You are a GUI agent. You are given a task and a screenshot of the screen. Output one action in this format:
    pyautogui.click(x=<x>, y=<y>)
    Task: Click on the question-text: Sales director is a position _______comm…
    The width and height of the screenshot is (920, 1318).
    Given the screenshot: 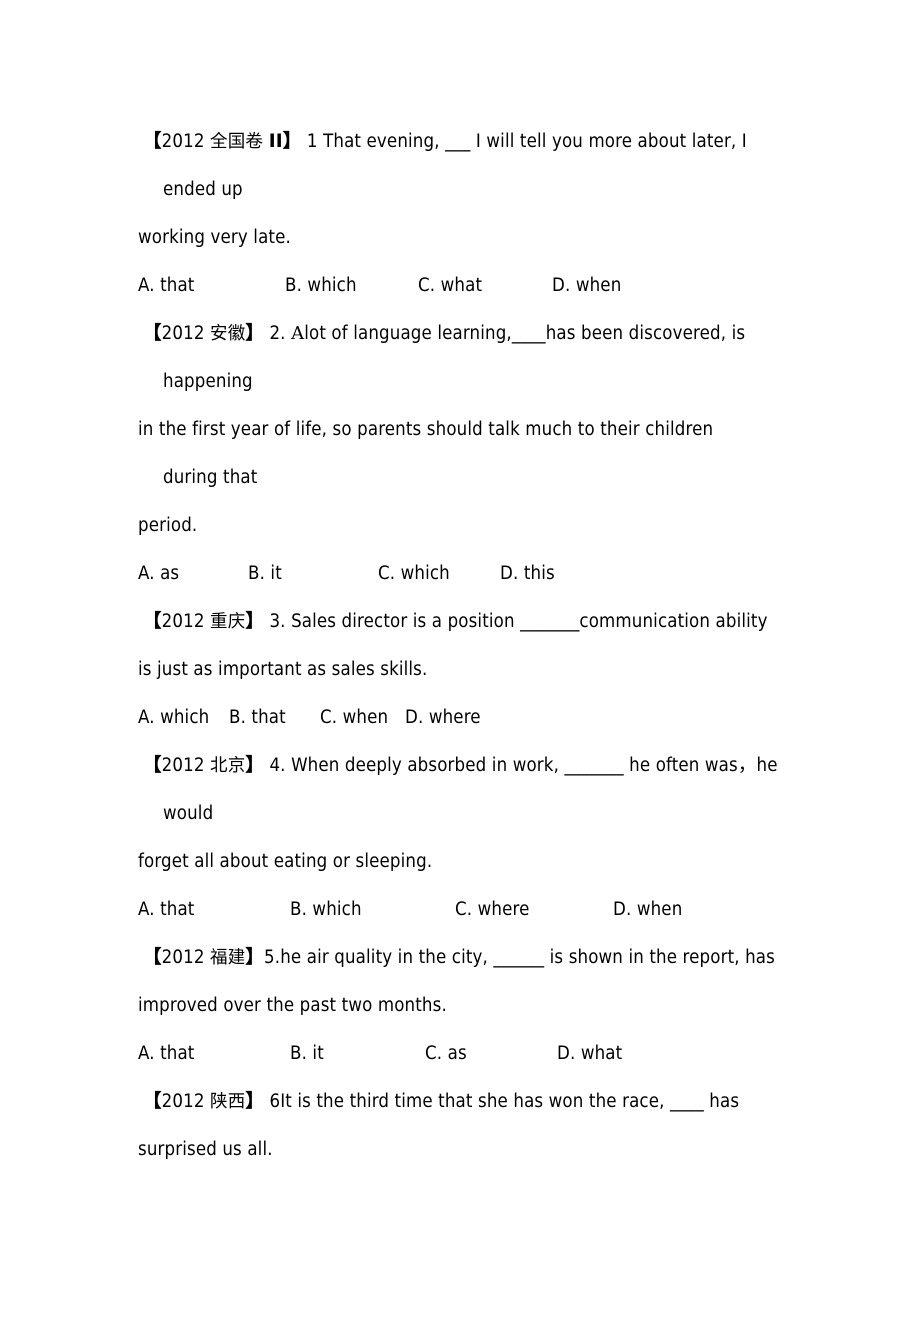 What is the action you would take?
    pyautogui.click(x=529, y=621)
    